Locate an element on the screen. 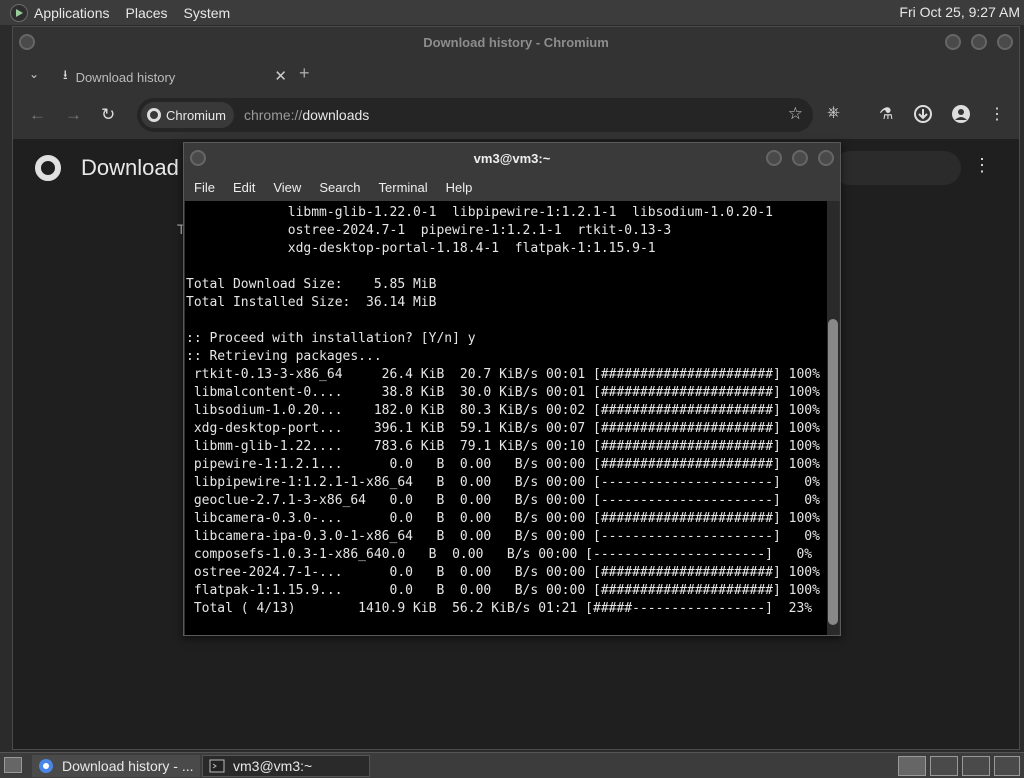 The width and height of the screenshot is (1024, 778). taskbar-item-label: vm3@vm3:~ is located at coordinates (273, 766).